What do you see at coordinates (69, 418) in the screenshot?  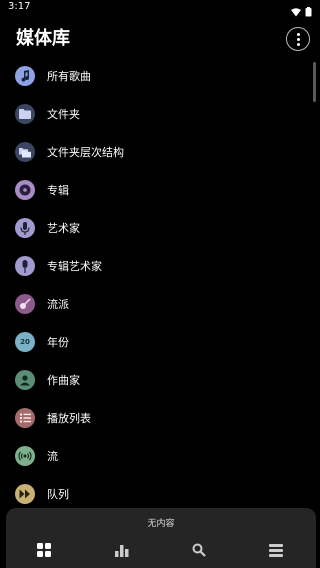 I see `list-item-label: 播放列表` at bounding box center [69, 418].